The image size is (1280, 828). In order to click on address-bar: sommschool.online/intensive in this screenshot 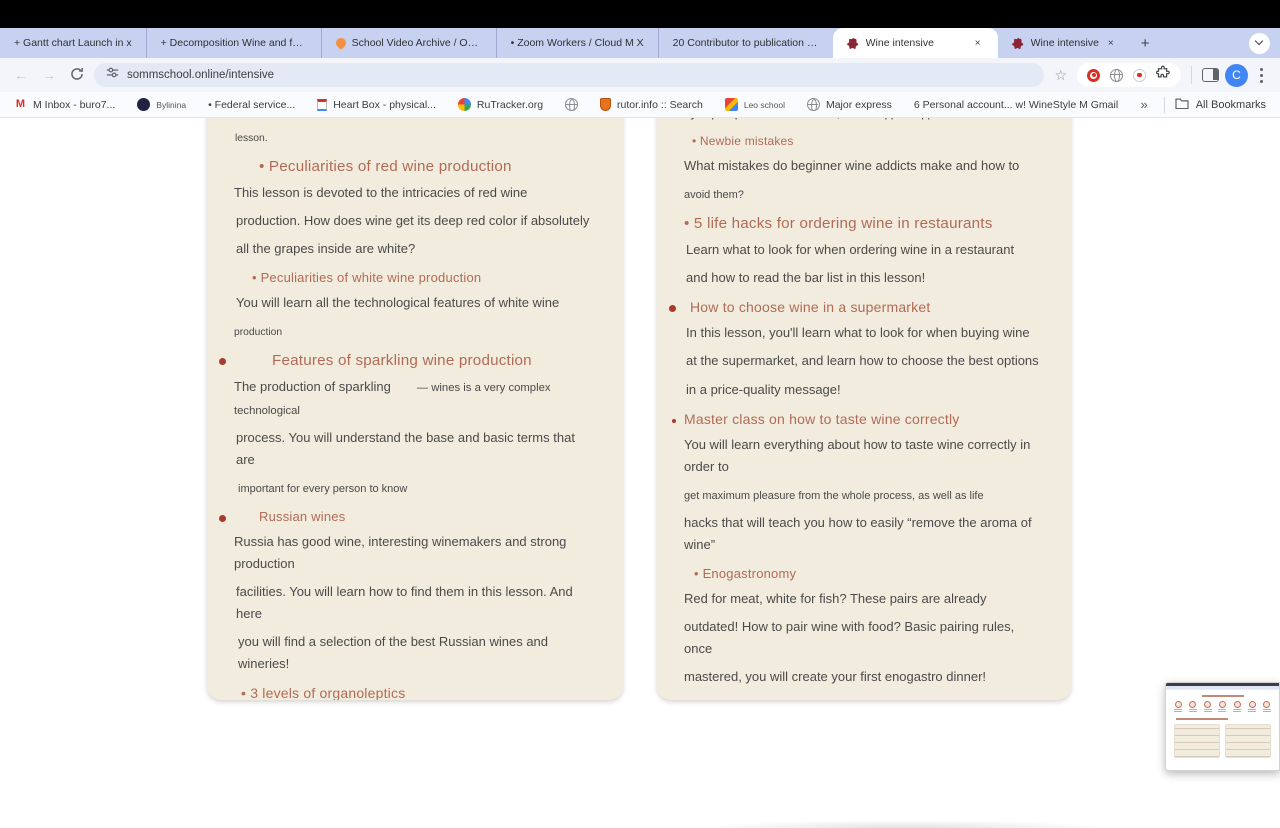, I will do `click(569, 75)`.